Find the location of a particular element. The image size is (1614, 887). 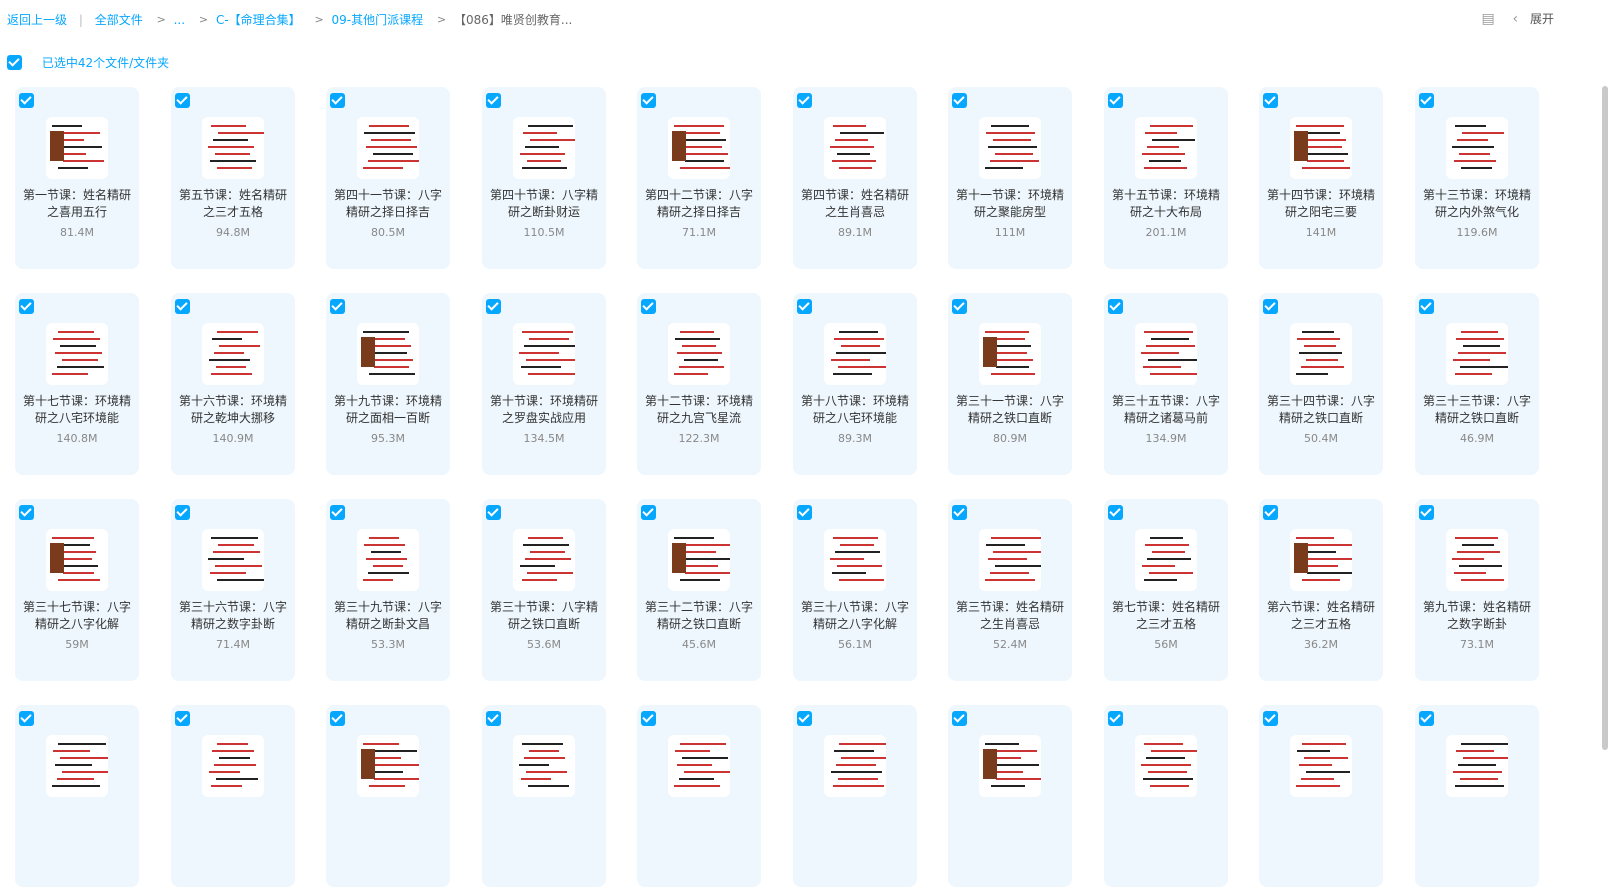

file-card: 第十五节课：环境精研之十大布局 201.1M is located at coordinates (1166, 178).